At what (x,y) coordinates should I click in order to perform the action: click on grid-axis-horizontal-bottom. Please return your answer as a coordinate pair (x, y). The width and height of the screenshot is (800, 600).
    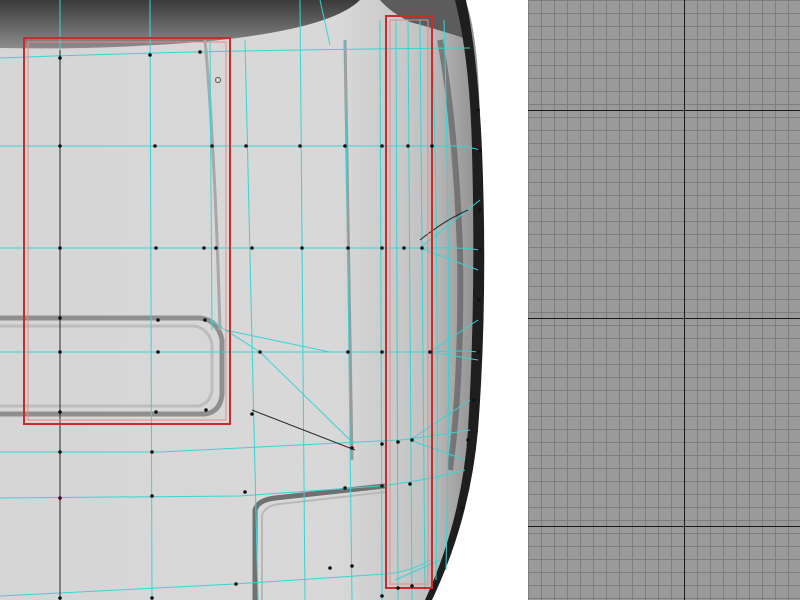
    Looking at the image, I should click on (664, 526).